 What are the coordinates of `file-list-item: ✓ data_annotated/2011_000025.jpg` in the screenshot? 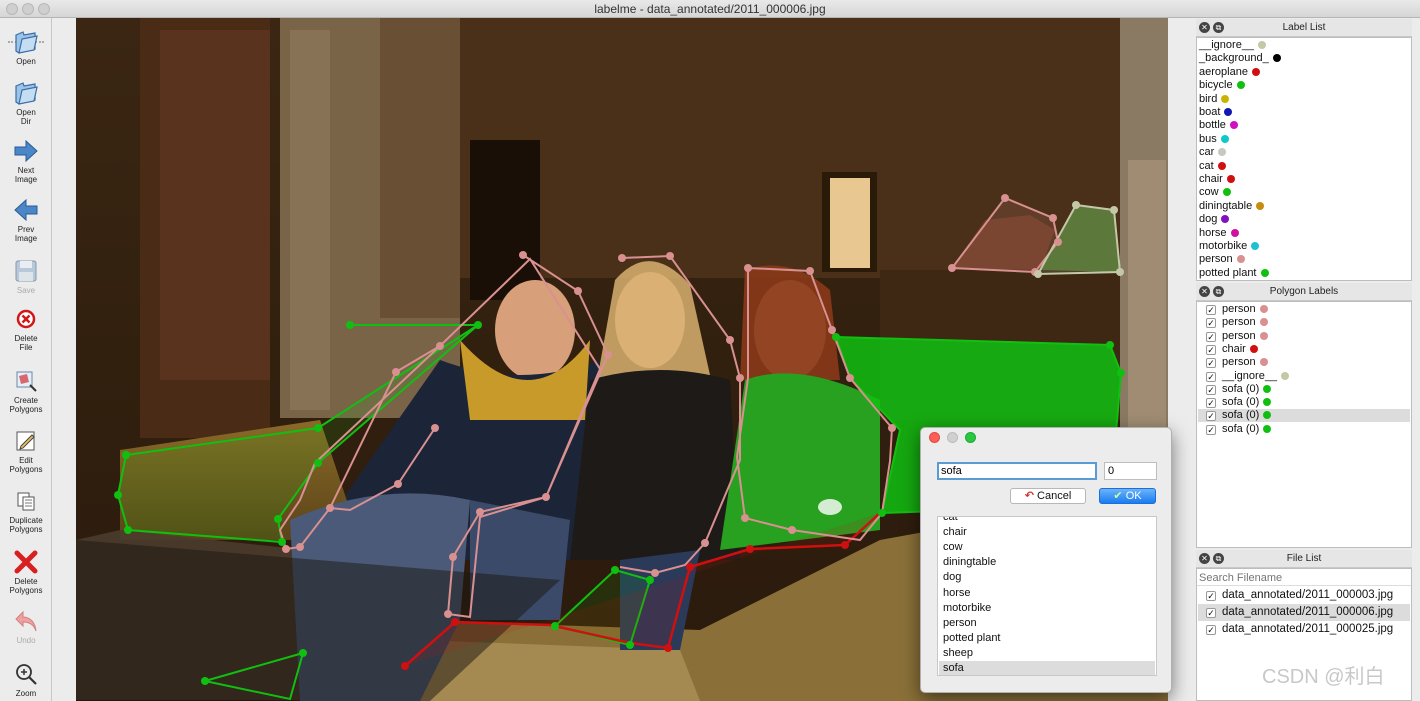 It's located at (1304, 629).